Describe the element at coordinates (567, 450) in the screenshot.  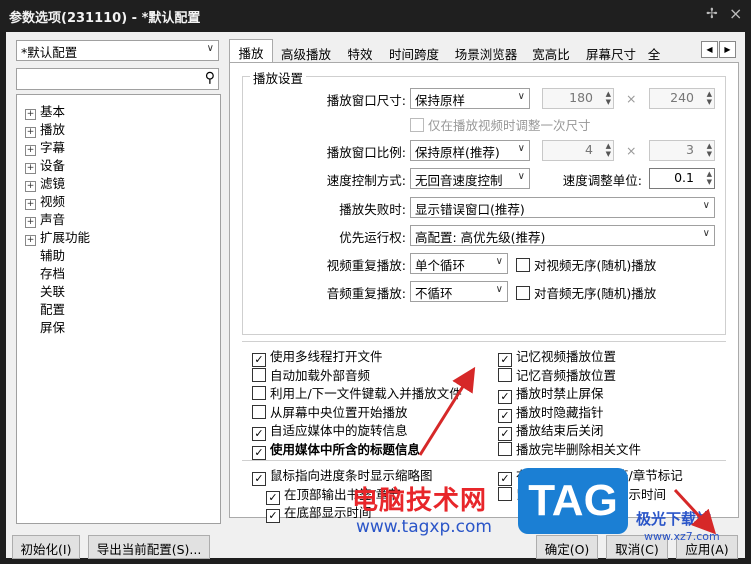
I see `annotation-arrows` at that location.